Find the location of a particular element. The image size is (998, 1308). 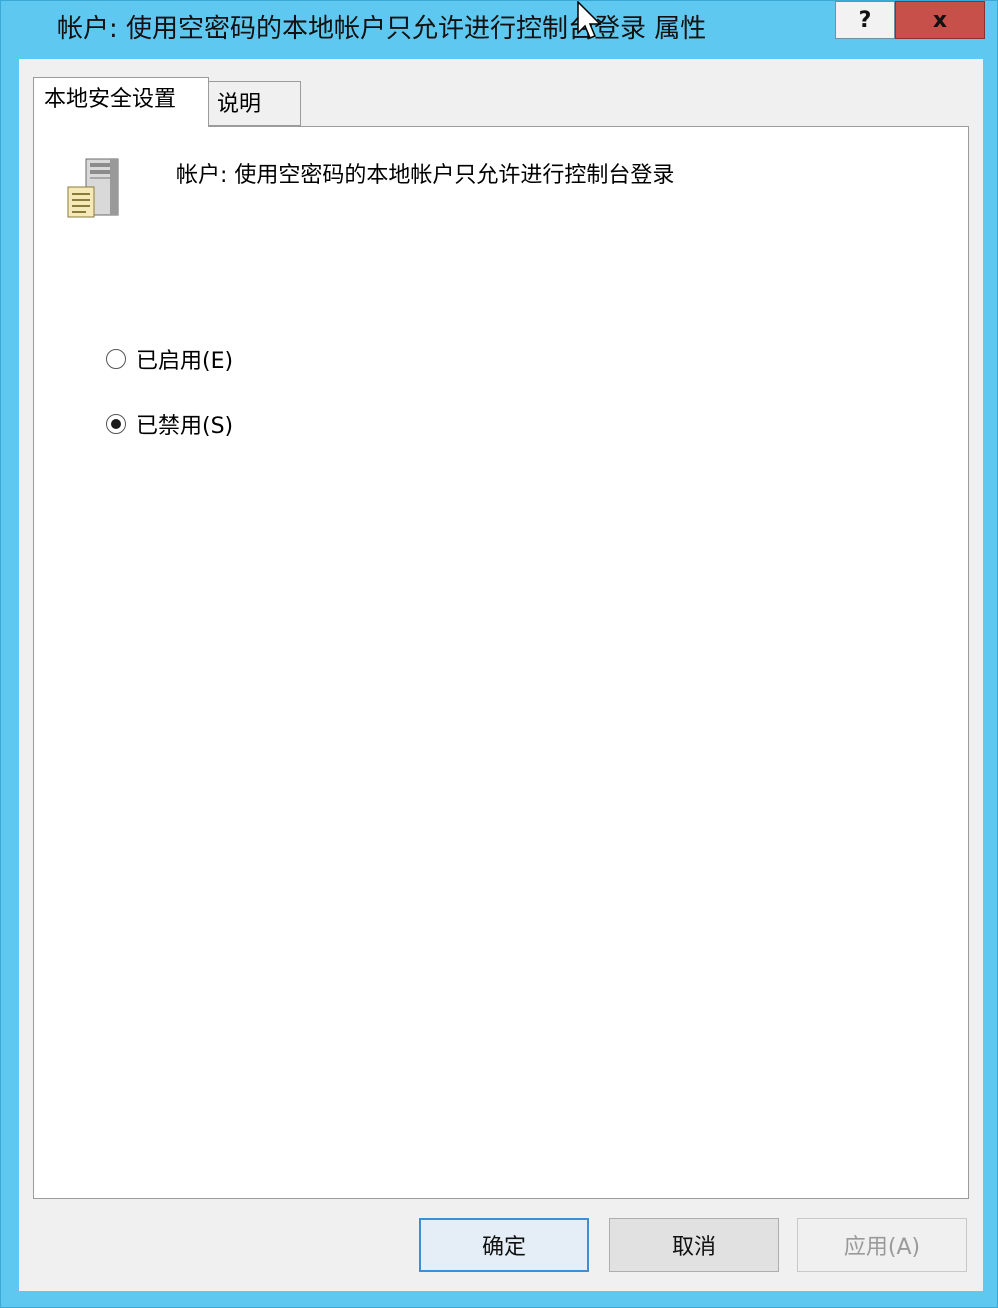

tab-label: 本地安全设置 is located at coordinates (110, 99).